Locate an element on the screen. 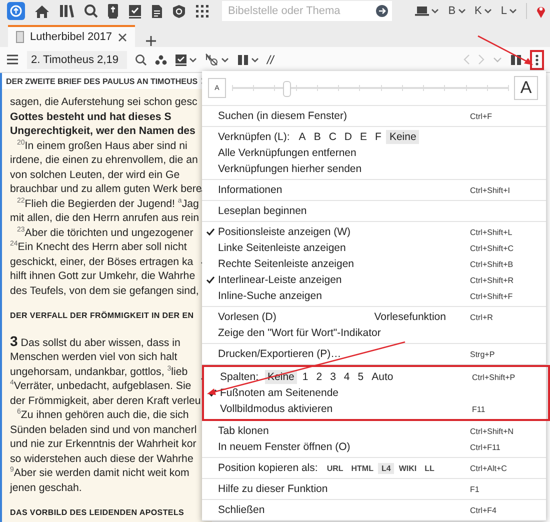 The image size is (550, 522). shortcut-label: F11 is located at coordinates (479, 409).